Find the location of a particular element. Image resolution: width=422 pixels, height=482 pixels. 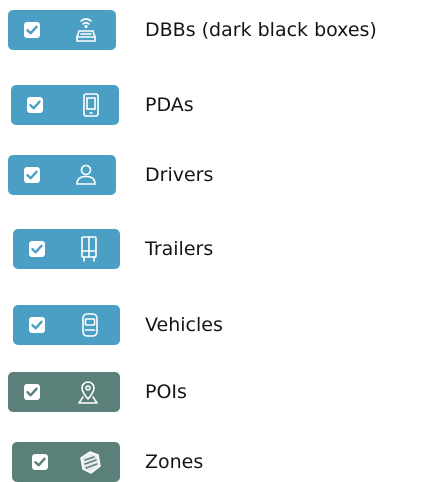

trailer-icon is located at coordinates (89, 249).